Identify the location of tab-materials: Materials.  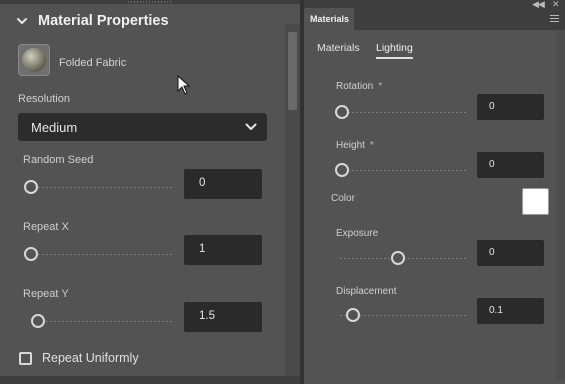
(329, 19).